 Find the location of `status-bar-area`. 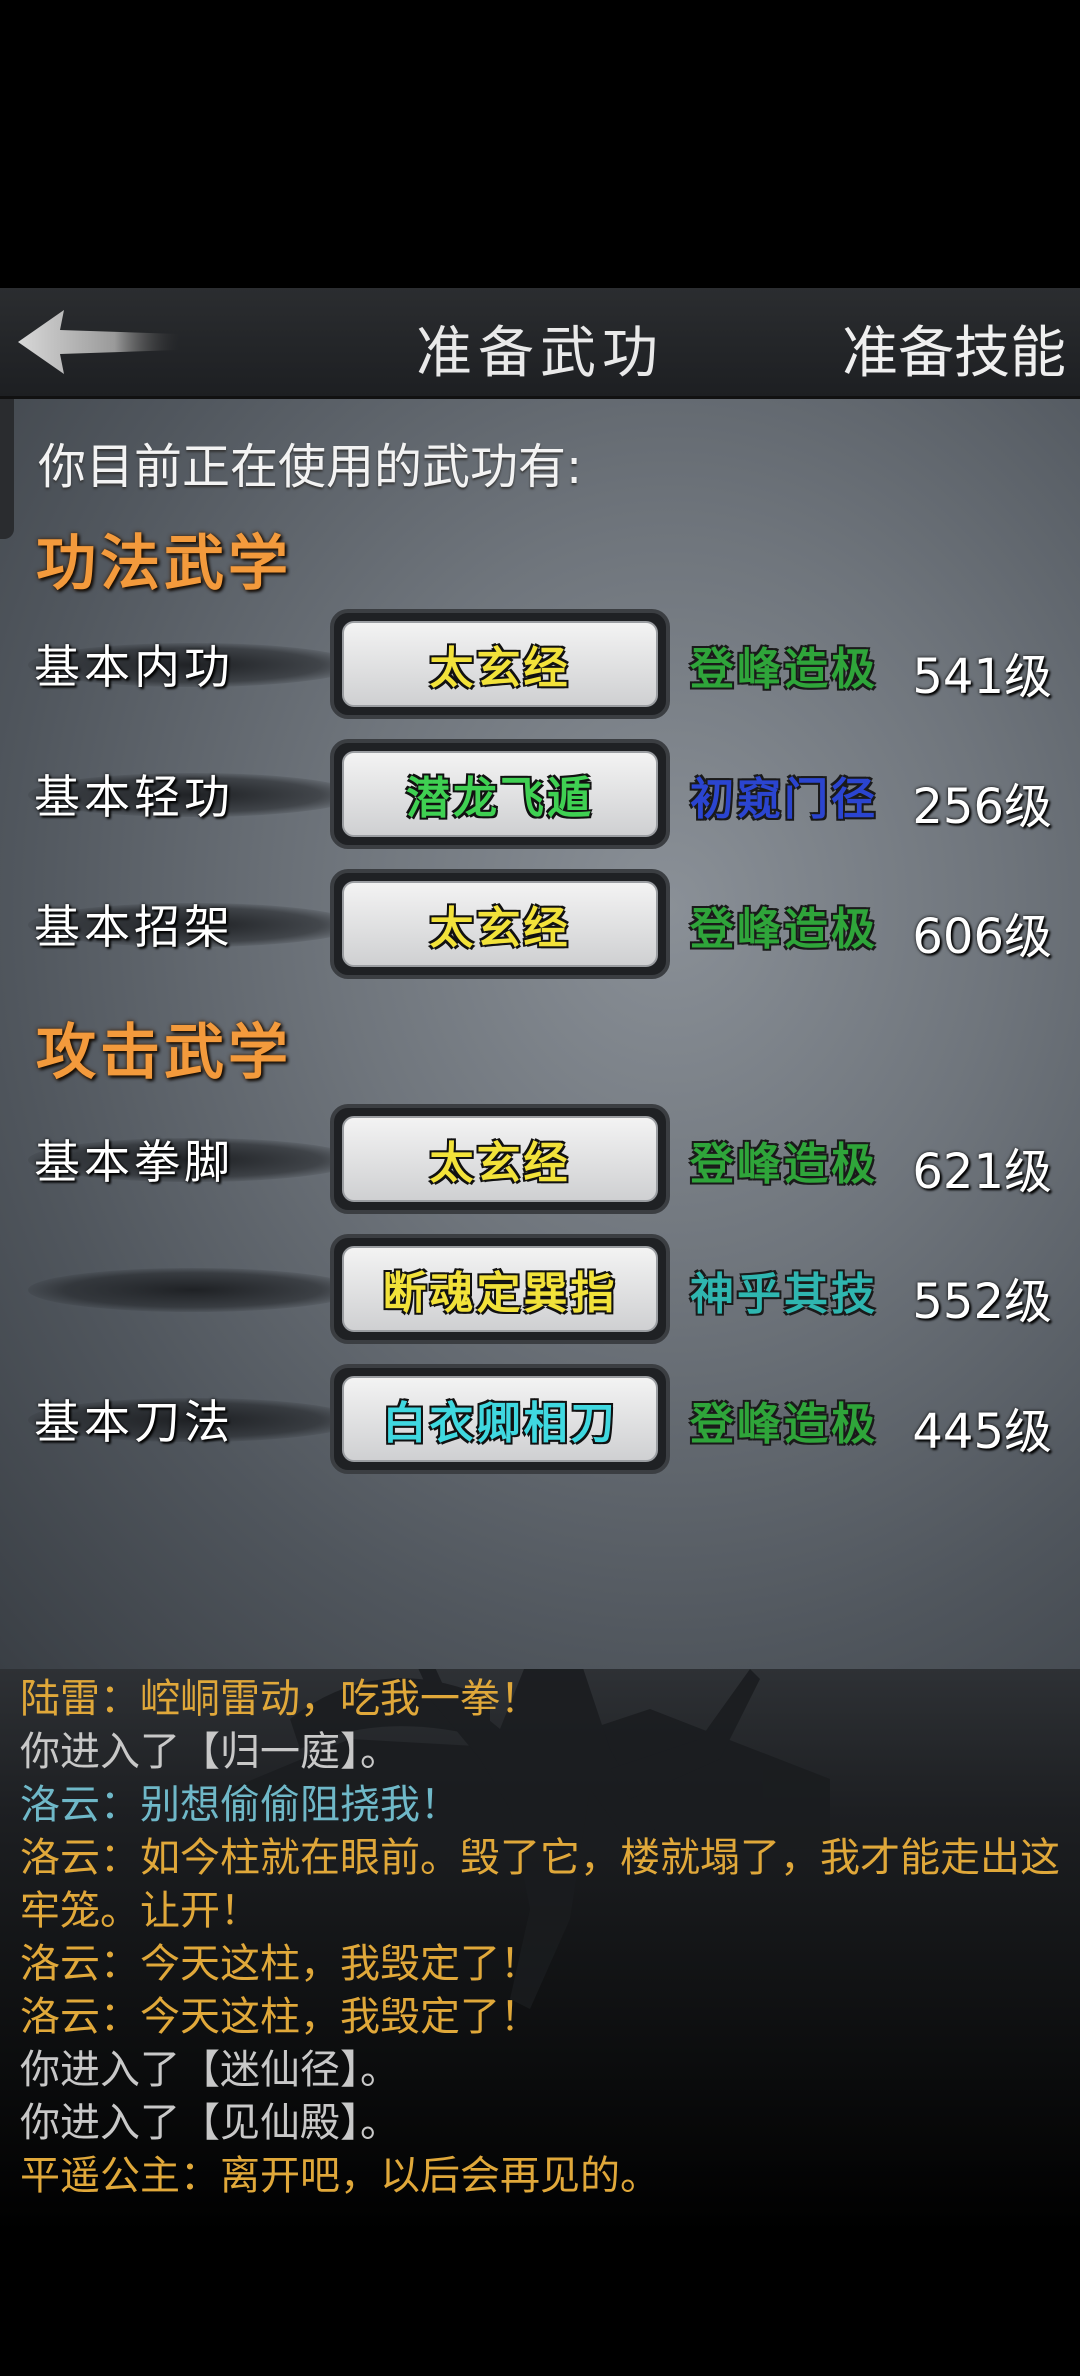

status-bar-area is located at coordinates (540, 144).